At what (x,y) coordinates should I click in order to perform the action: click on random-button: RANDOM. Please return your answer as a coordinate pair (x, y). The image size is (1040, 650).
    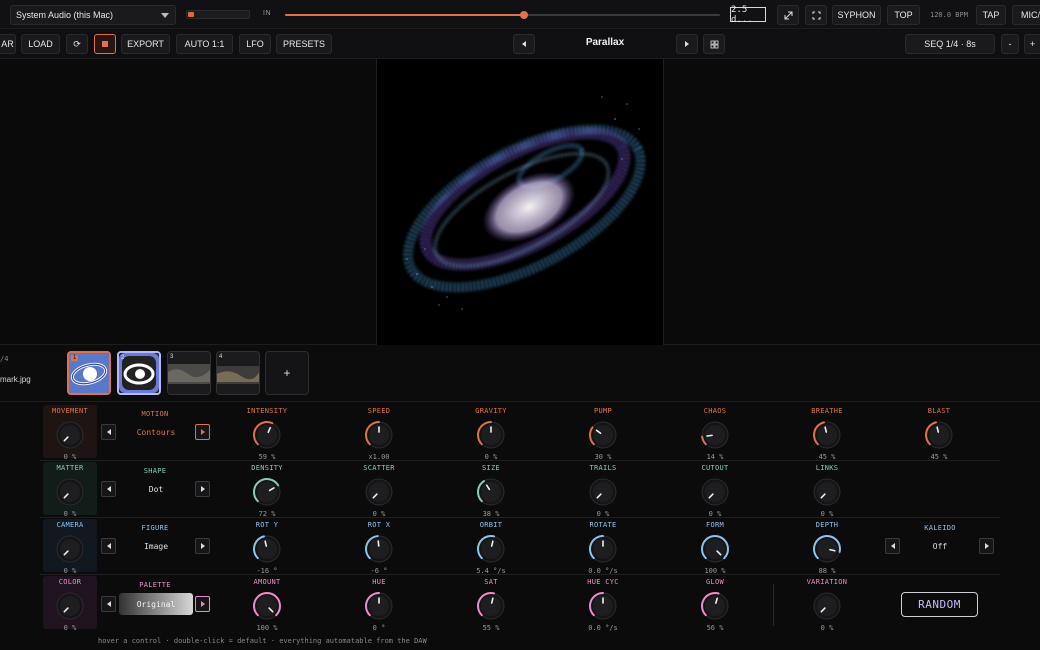
    Looking at the image, I should click on (939, 604).